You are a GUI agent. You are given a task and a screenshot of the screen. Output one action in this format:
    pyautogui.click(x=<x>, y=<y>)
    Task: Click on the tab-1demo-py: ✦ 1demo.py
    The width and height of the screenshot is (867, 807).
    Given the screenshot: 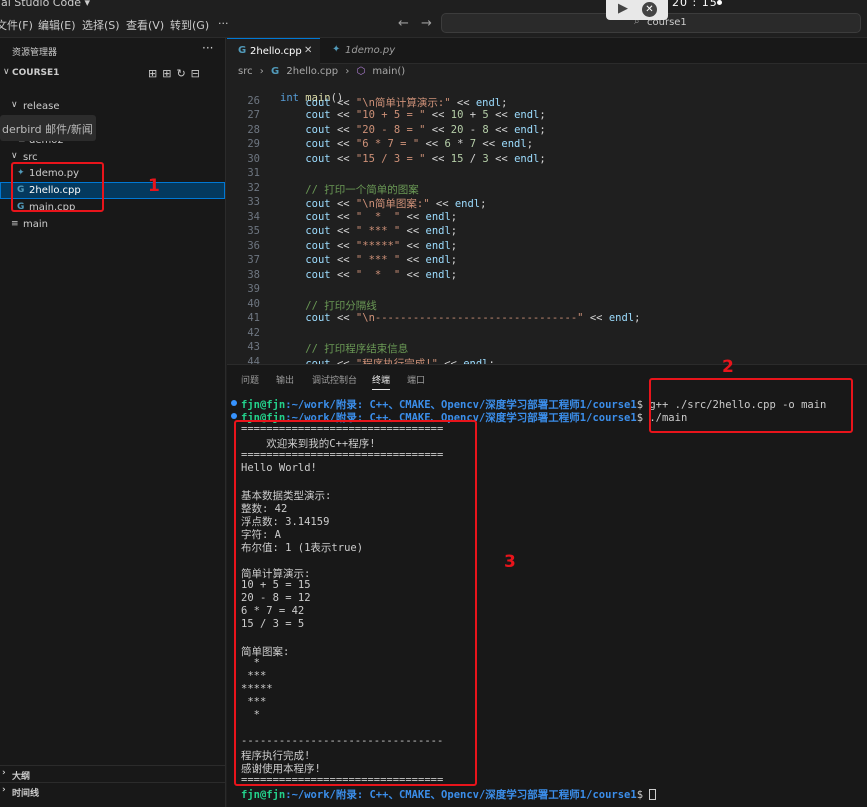 What is the action you would take?
    pyautogui.click(x=365, y=51)
    